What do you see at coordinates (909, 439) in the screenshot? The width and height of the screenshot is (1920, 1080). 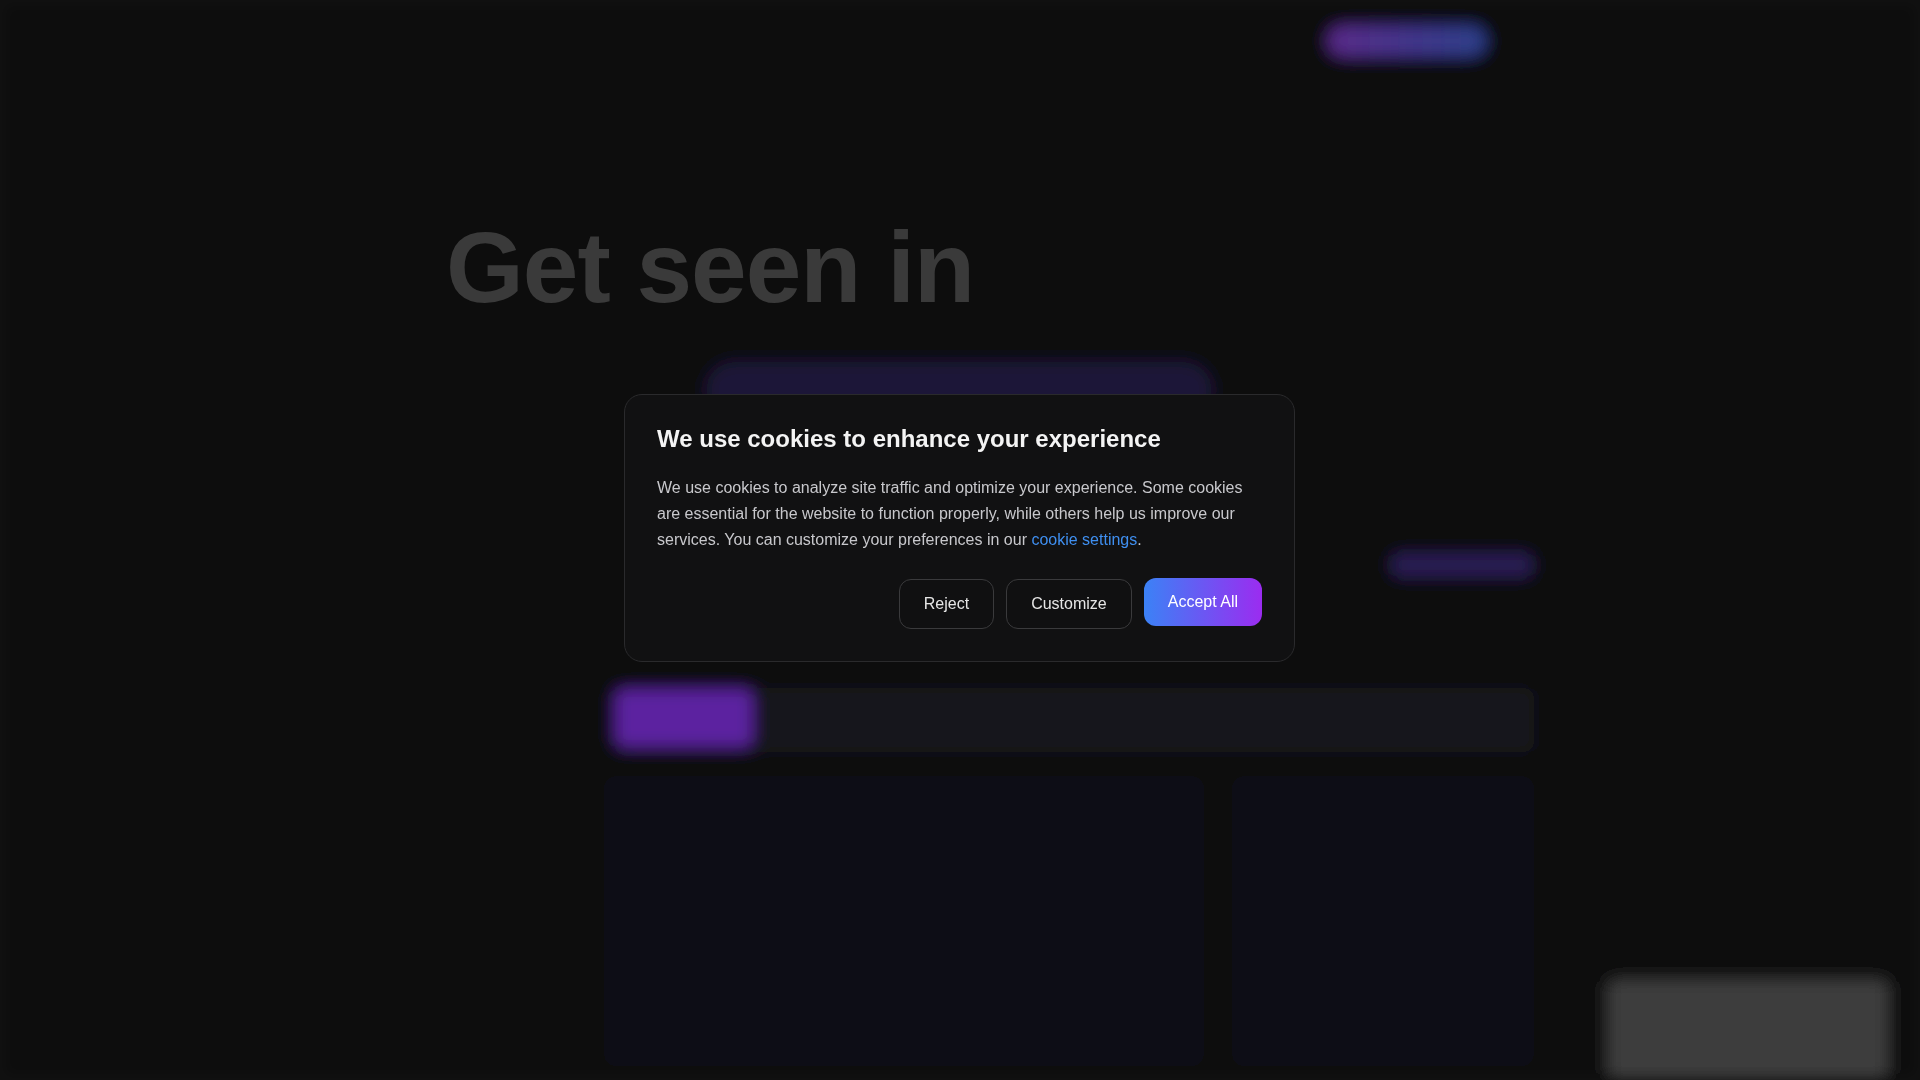 I see `dialog-title: We use cookies to enhance your experience` at bounding box center [909, 439].